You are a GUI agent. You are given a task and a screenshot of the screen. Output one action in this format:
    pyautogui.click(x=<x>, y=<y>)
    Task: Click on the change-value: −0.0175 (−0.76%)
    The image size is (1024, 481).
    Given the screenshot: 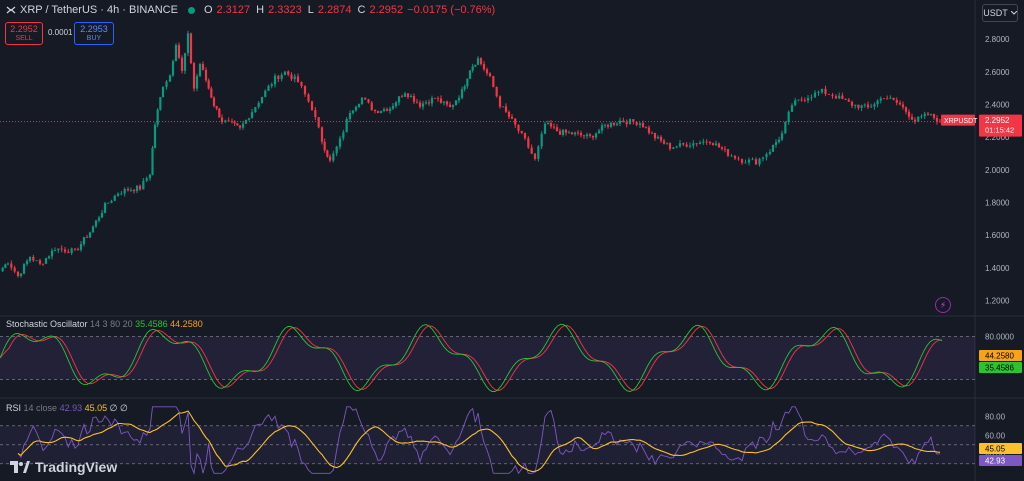 What is the action you would take?
    pyautogui.click(x=451, y=10)
    